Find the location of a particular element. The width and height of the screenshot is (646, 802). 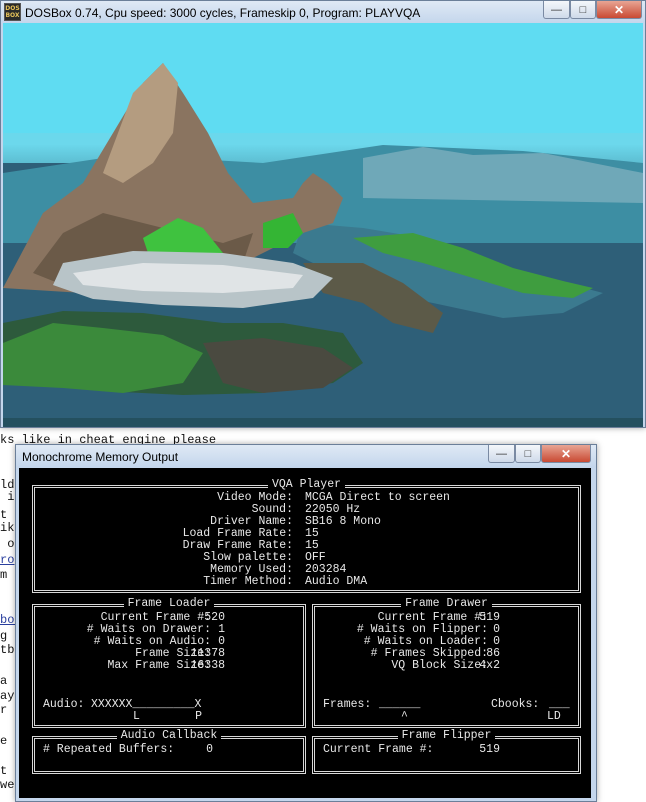

frames-marker: ^ is located at coordinates (404, 716).